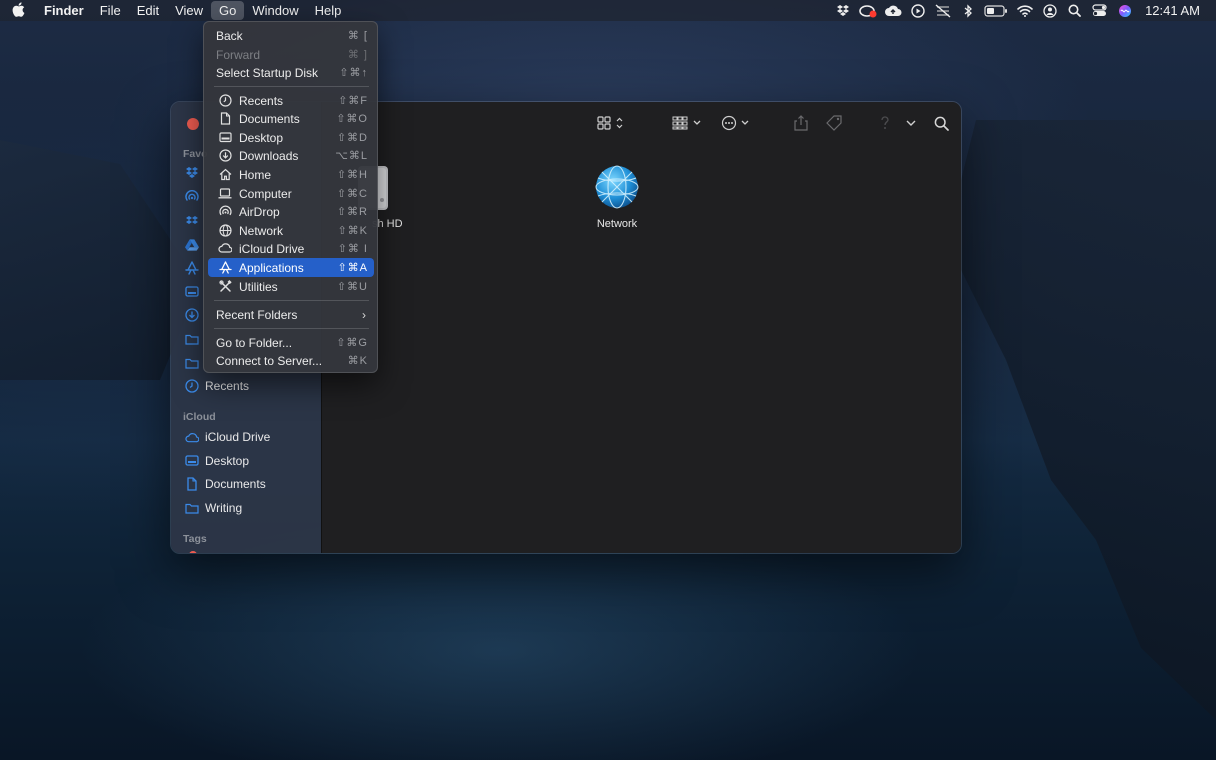 The height and width of the screenshot is (760, 1216). I want to click on menu-item-airdrop: AirDrop ⇧⌘R, so click(291, 211).